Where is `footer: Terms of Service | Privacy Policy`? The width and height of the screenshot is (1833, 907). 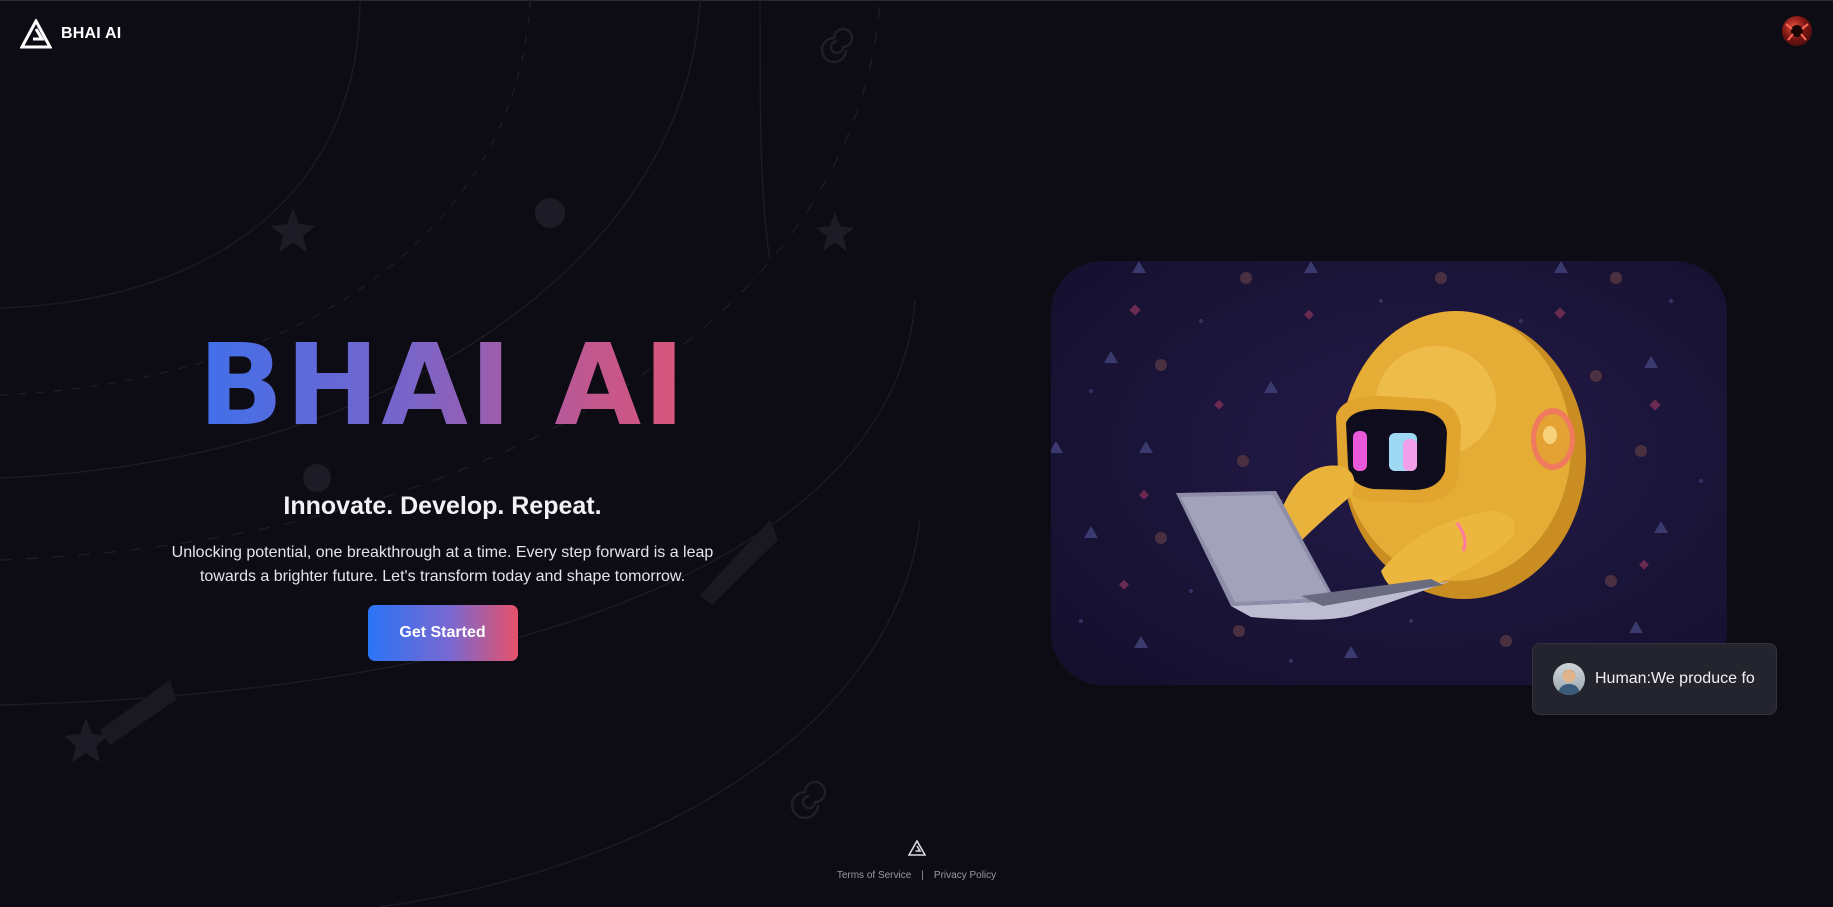
footer: Terms of Service | Privacy Policy is located at coordinates (916, 860).